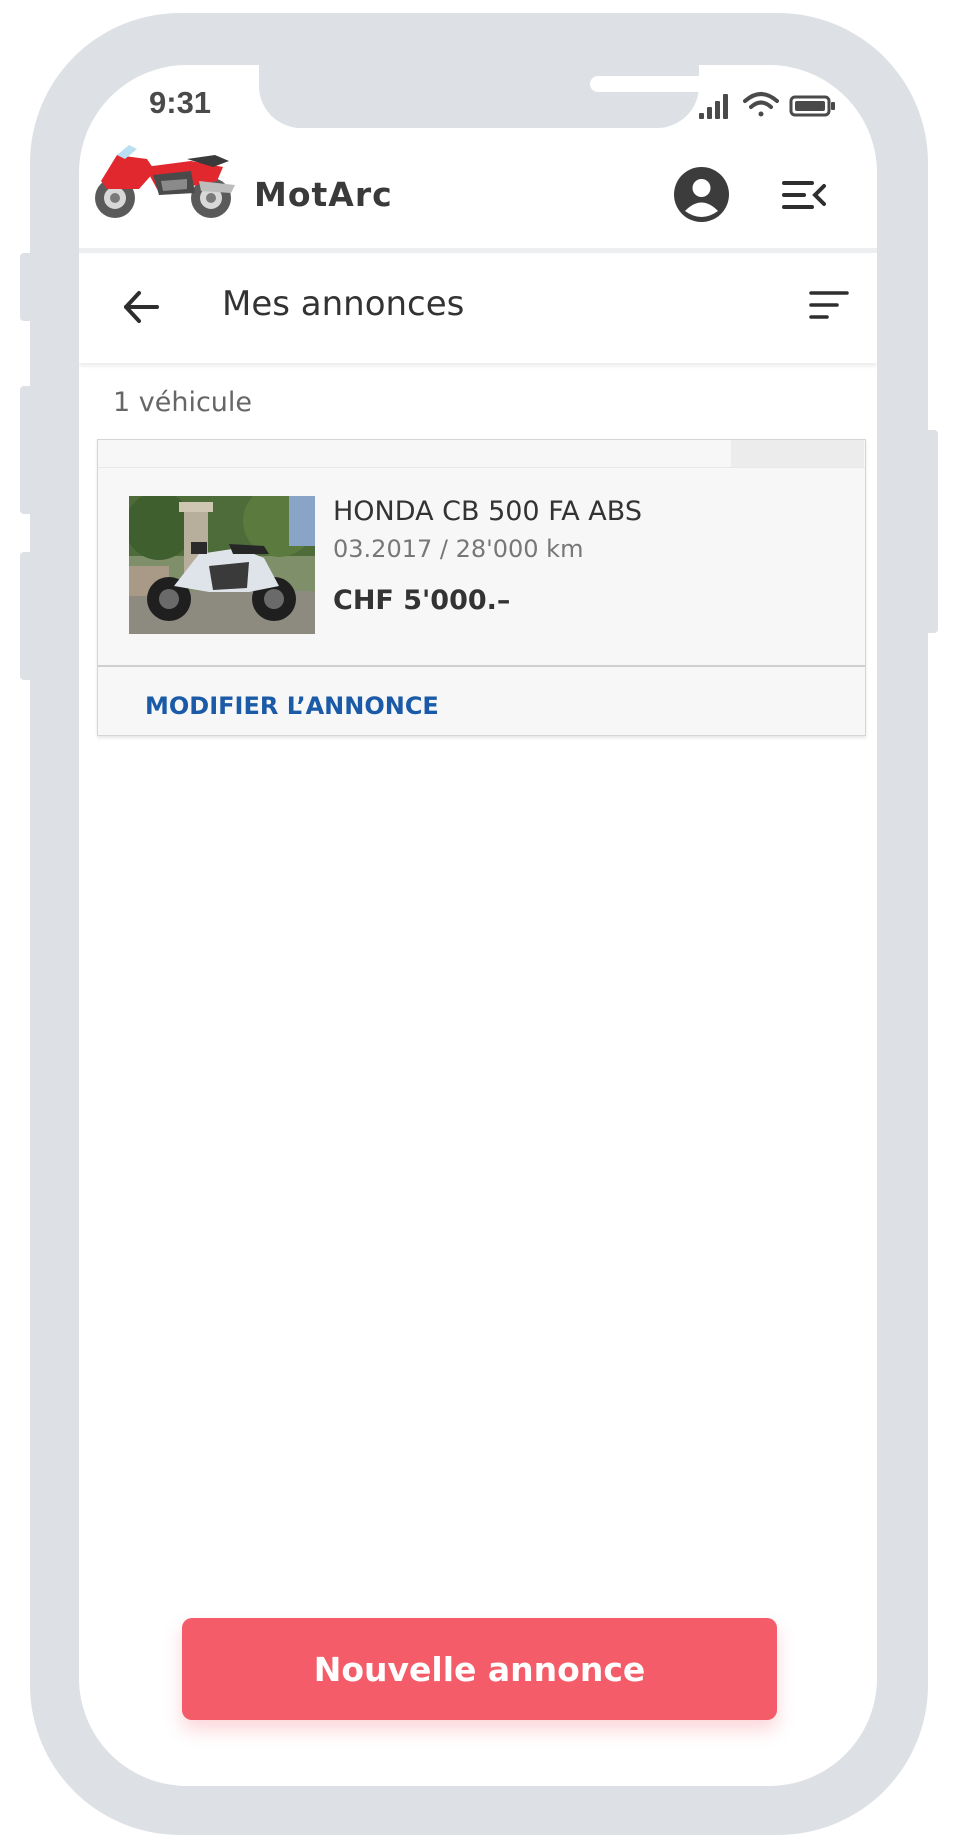  What do you see at coordinates (481, 666) in the screenshot?
I see `card-actions-divider` at bounding box center [481, 666].